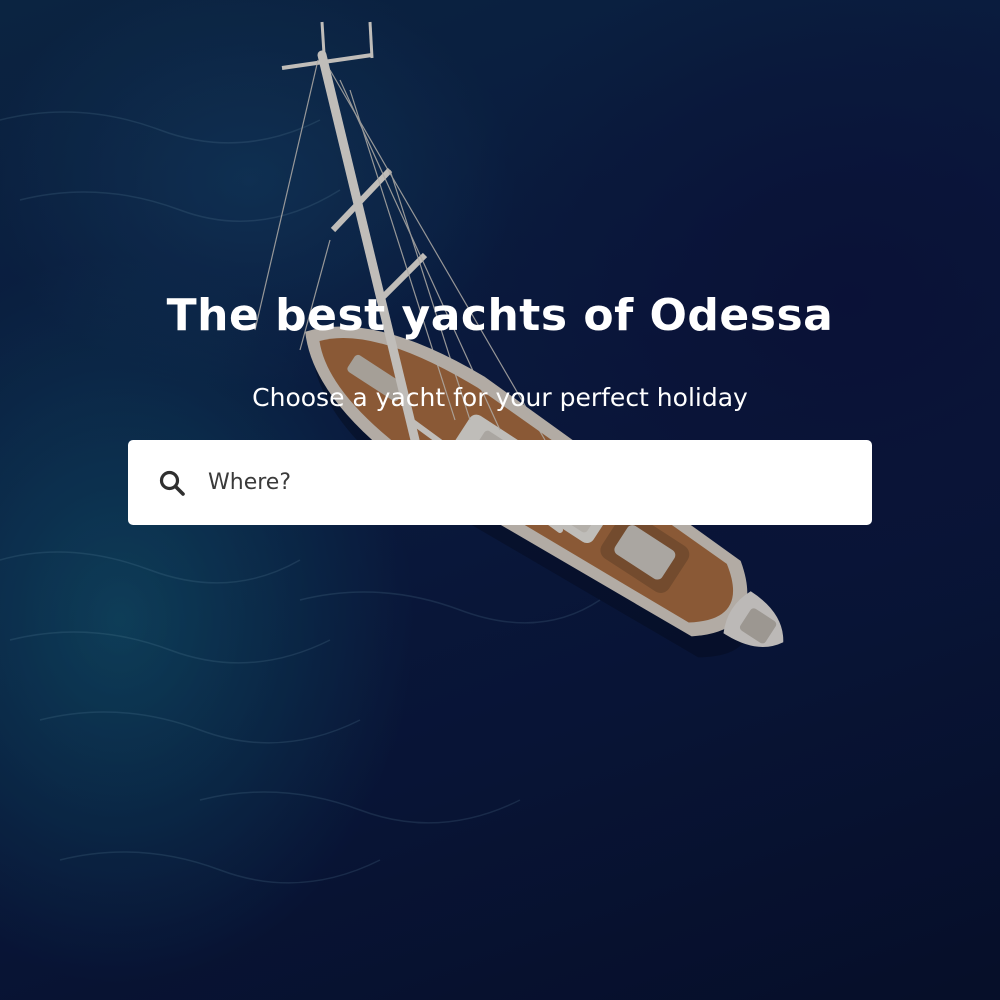 Image resolution: width=1000 pixels, height=1000 pixels. Describe the element at coordinates (172, 483) in the screenshot. I see `search-icon` at that location.